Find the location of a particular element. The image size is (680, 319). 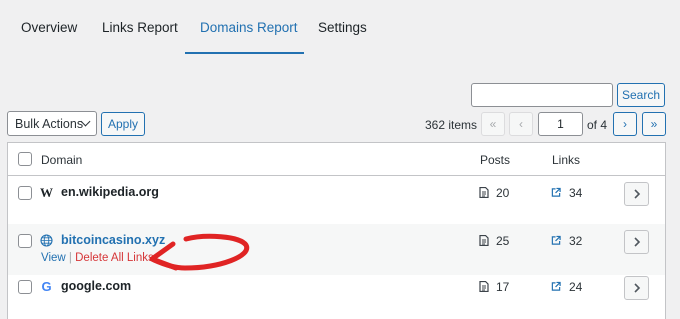

apply-button: Apply is located at coordinates (123, 124).